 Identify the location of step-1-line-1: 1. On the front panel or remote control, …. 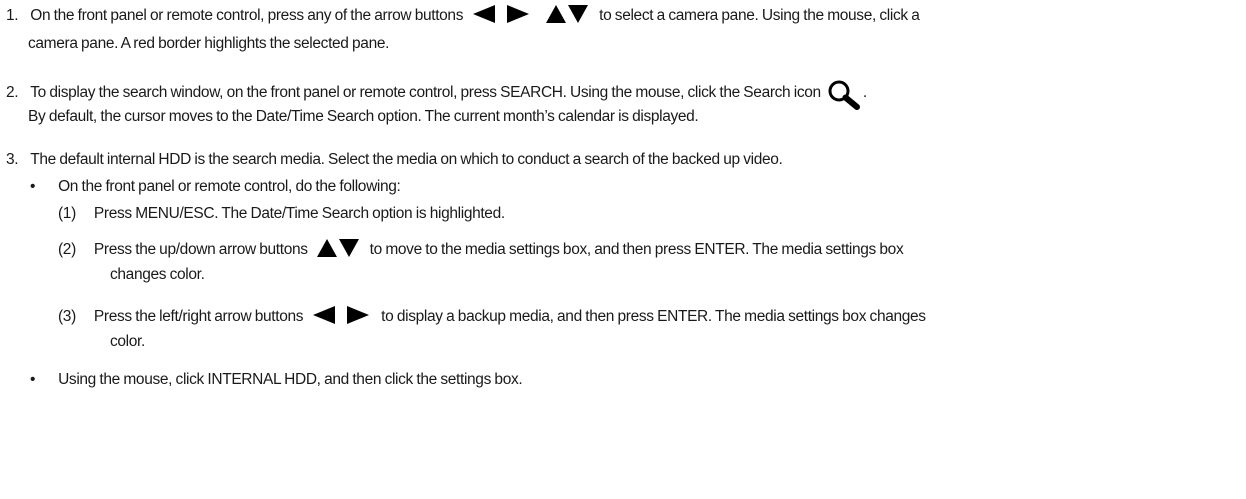
(463, 15).